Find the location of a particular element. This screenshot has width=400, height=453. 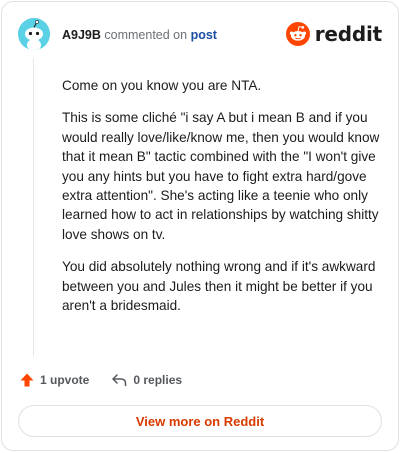

upvote-count: 1 upvote is located at coordinates (65, 380).